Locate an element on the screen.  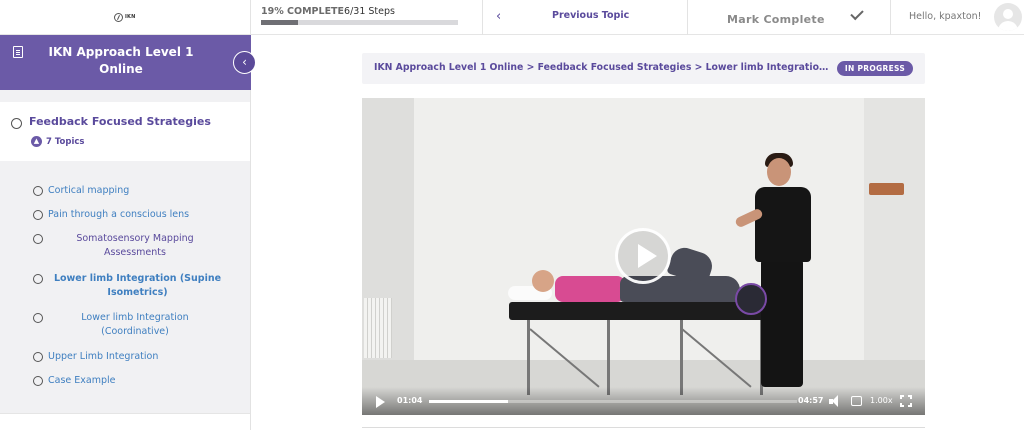
video-scrubber is located at coordinates (613, 401).